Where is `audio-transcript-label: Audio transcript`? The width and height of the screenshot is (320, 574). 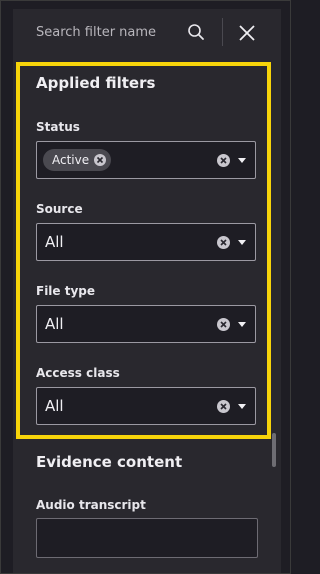
audio-transcript-label: Audio transcript is located at coordinates (91, 505).